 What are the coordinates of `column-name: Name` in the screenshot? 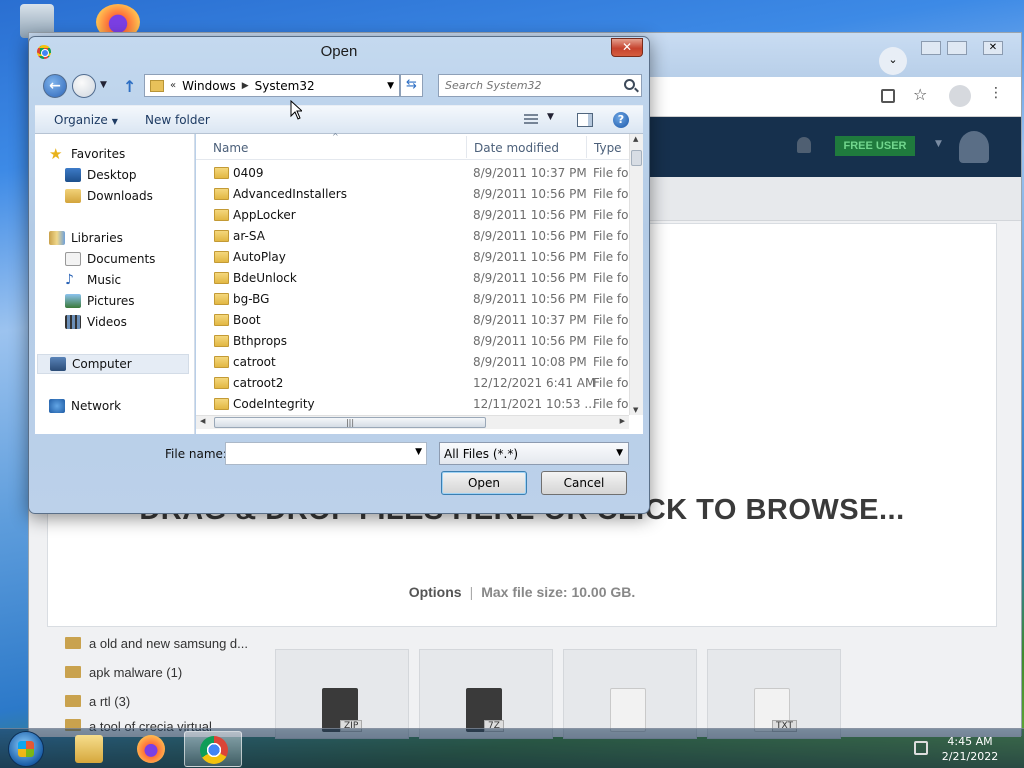 It's located at (230, 148).